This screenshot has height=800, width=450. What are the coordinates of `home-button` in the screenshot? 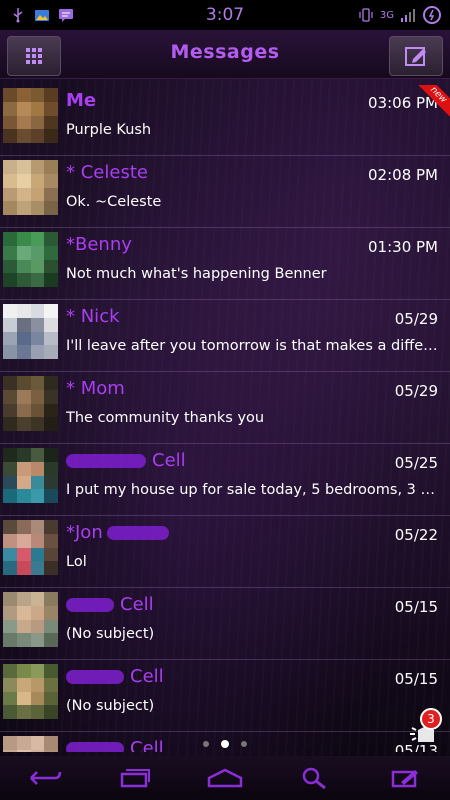 It's located at (225, 778).